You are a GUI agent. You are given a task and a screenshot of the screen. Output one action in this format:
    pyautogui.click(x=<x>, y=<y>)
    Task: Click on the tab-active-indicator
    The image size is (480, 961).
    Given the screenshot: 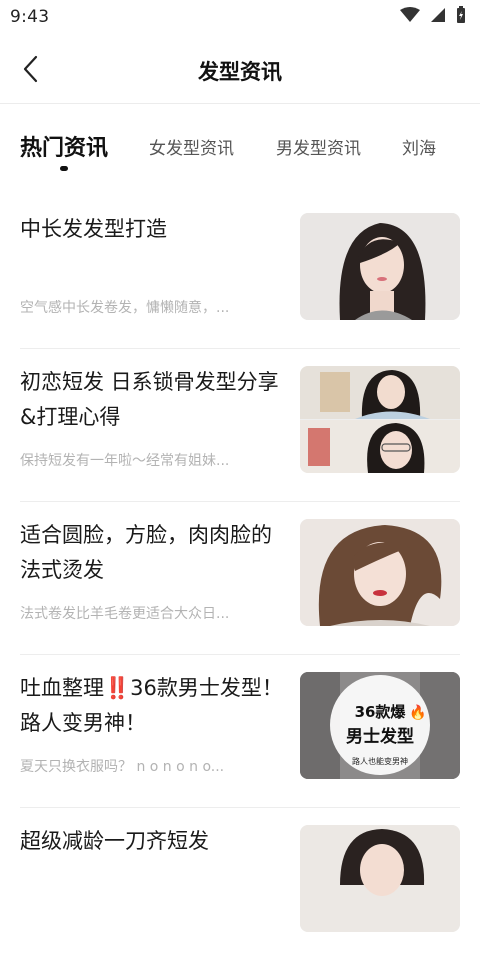 What is the action you would take?
    pyautogui.click(x=64, y=168)
    